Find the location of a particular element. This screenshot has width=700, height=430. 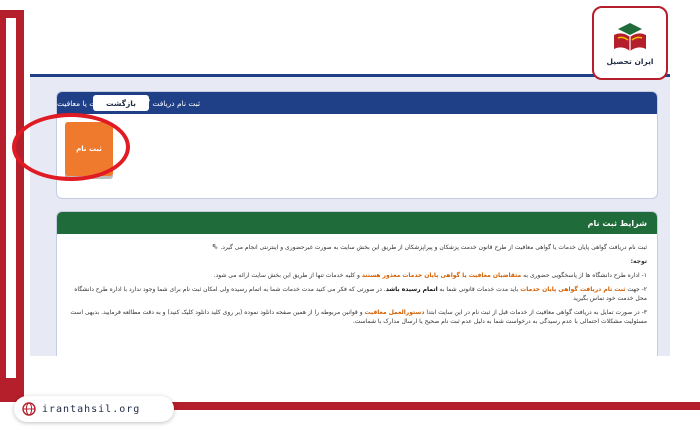

condition-item-2-link: ثبت نام دریافت گواهی پایان خدمات is located at coordinates (572, 289).